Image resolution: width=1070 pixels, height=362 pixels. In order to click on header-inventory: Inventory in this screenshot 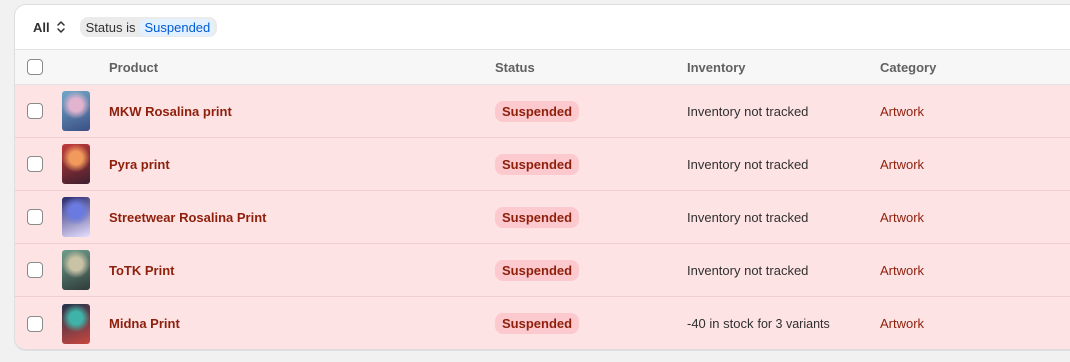, I will do `click(716, 67)`.